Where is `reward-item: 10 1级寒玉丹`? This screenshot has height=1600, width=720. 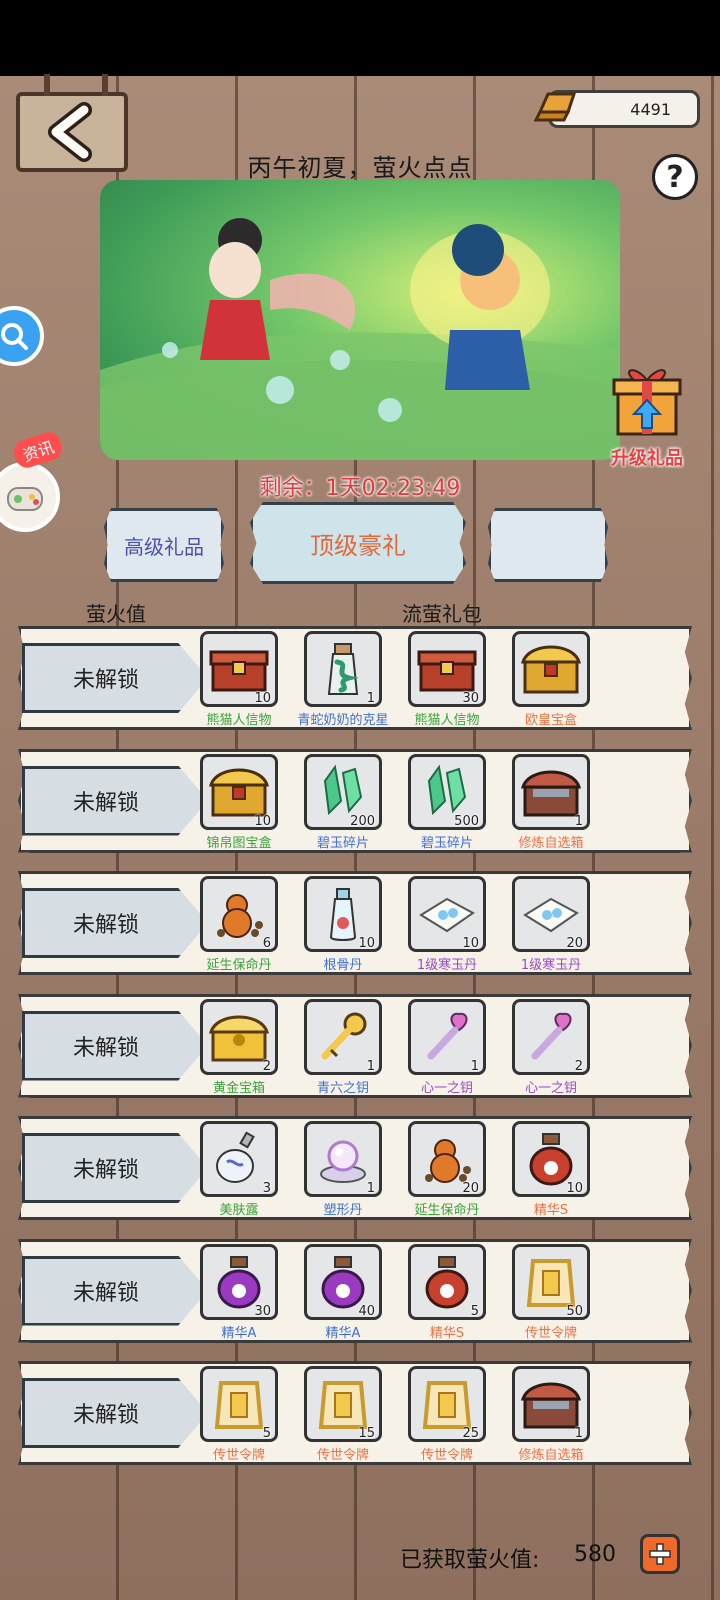 reward-item: 10 1级寒玉丹 is located at coordinates (447, 926).